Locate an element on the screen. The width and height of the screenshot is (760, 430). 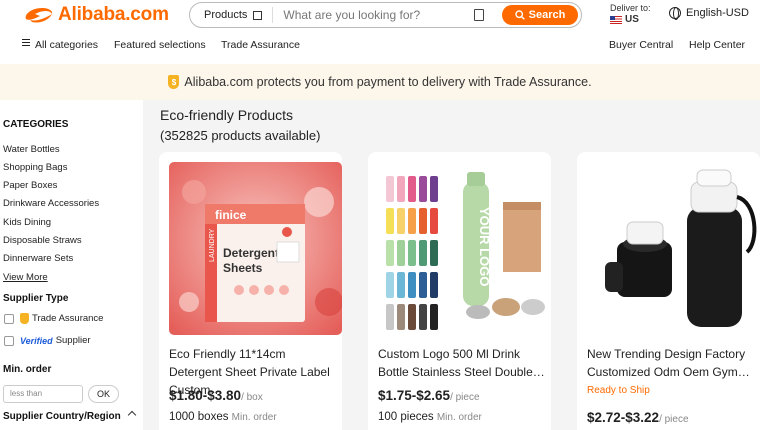
product-price: $1.80-$3.80/ box is located at coordinates (216, 395).